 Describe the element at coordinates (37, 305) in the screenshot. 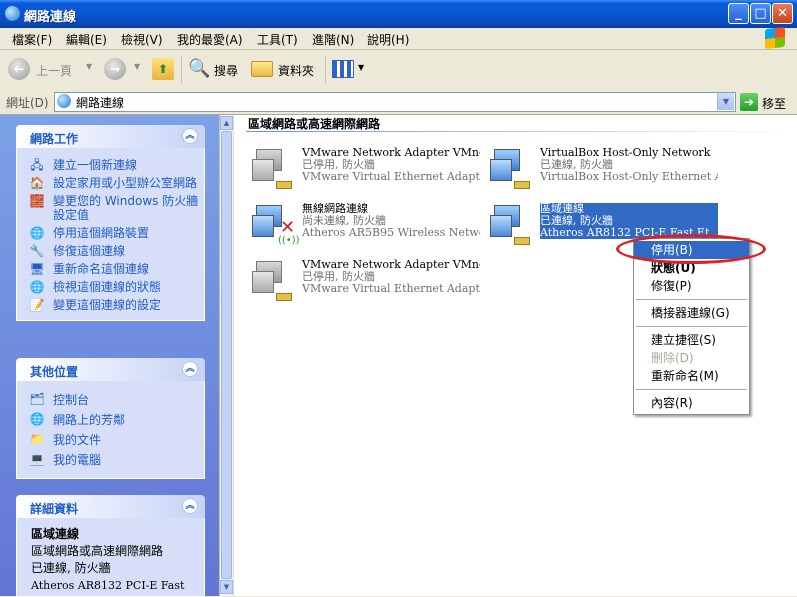

I see `settings-icon: 📝` at that location.